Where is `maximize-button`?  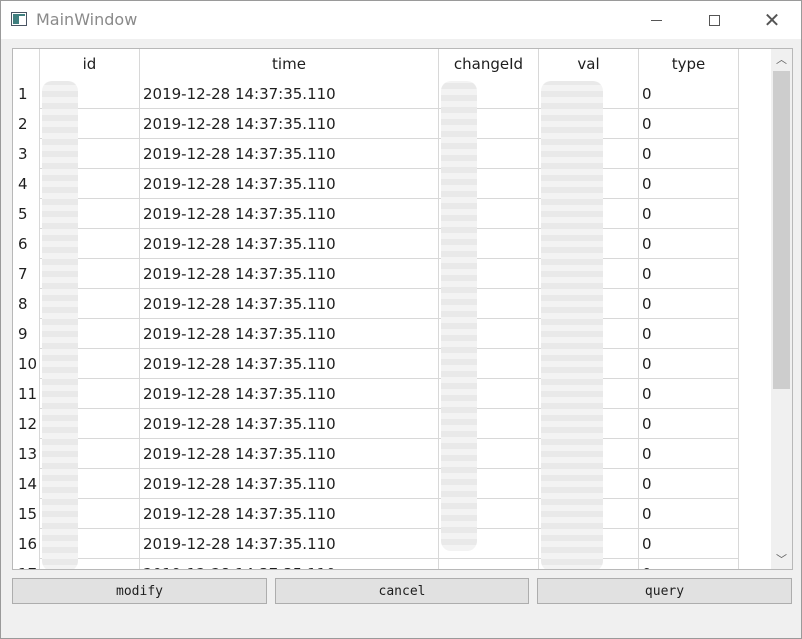
maximize-button is located at coordinates (714, 20).